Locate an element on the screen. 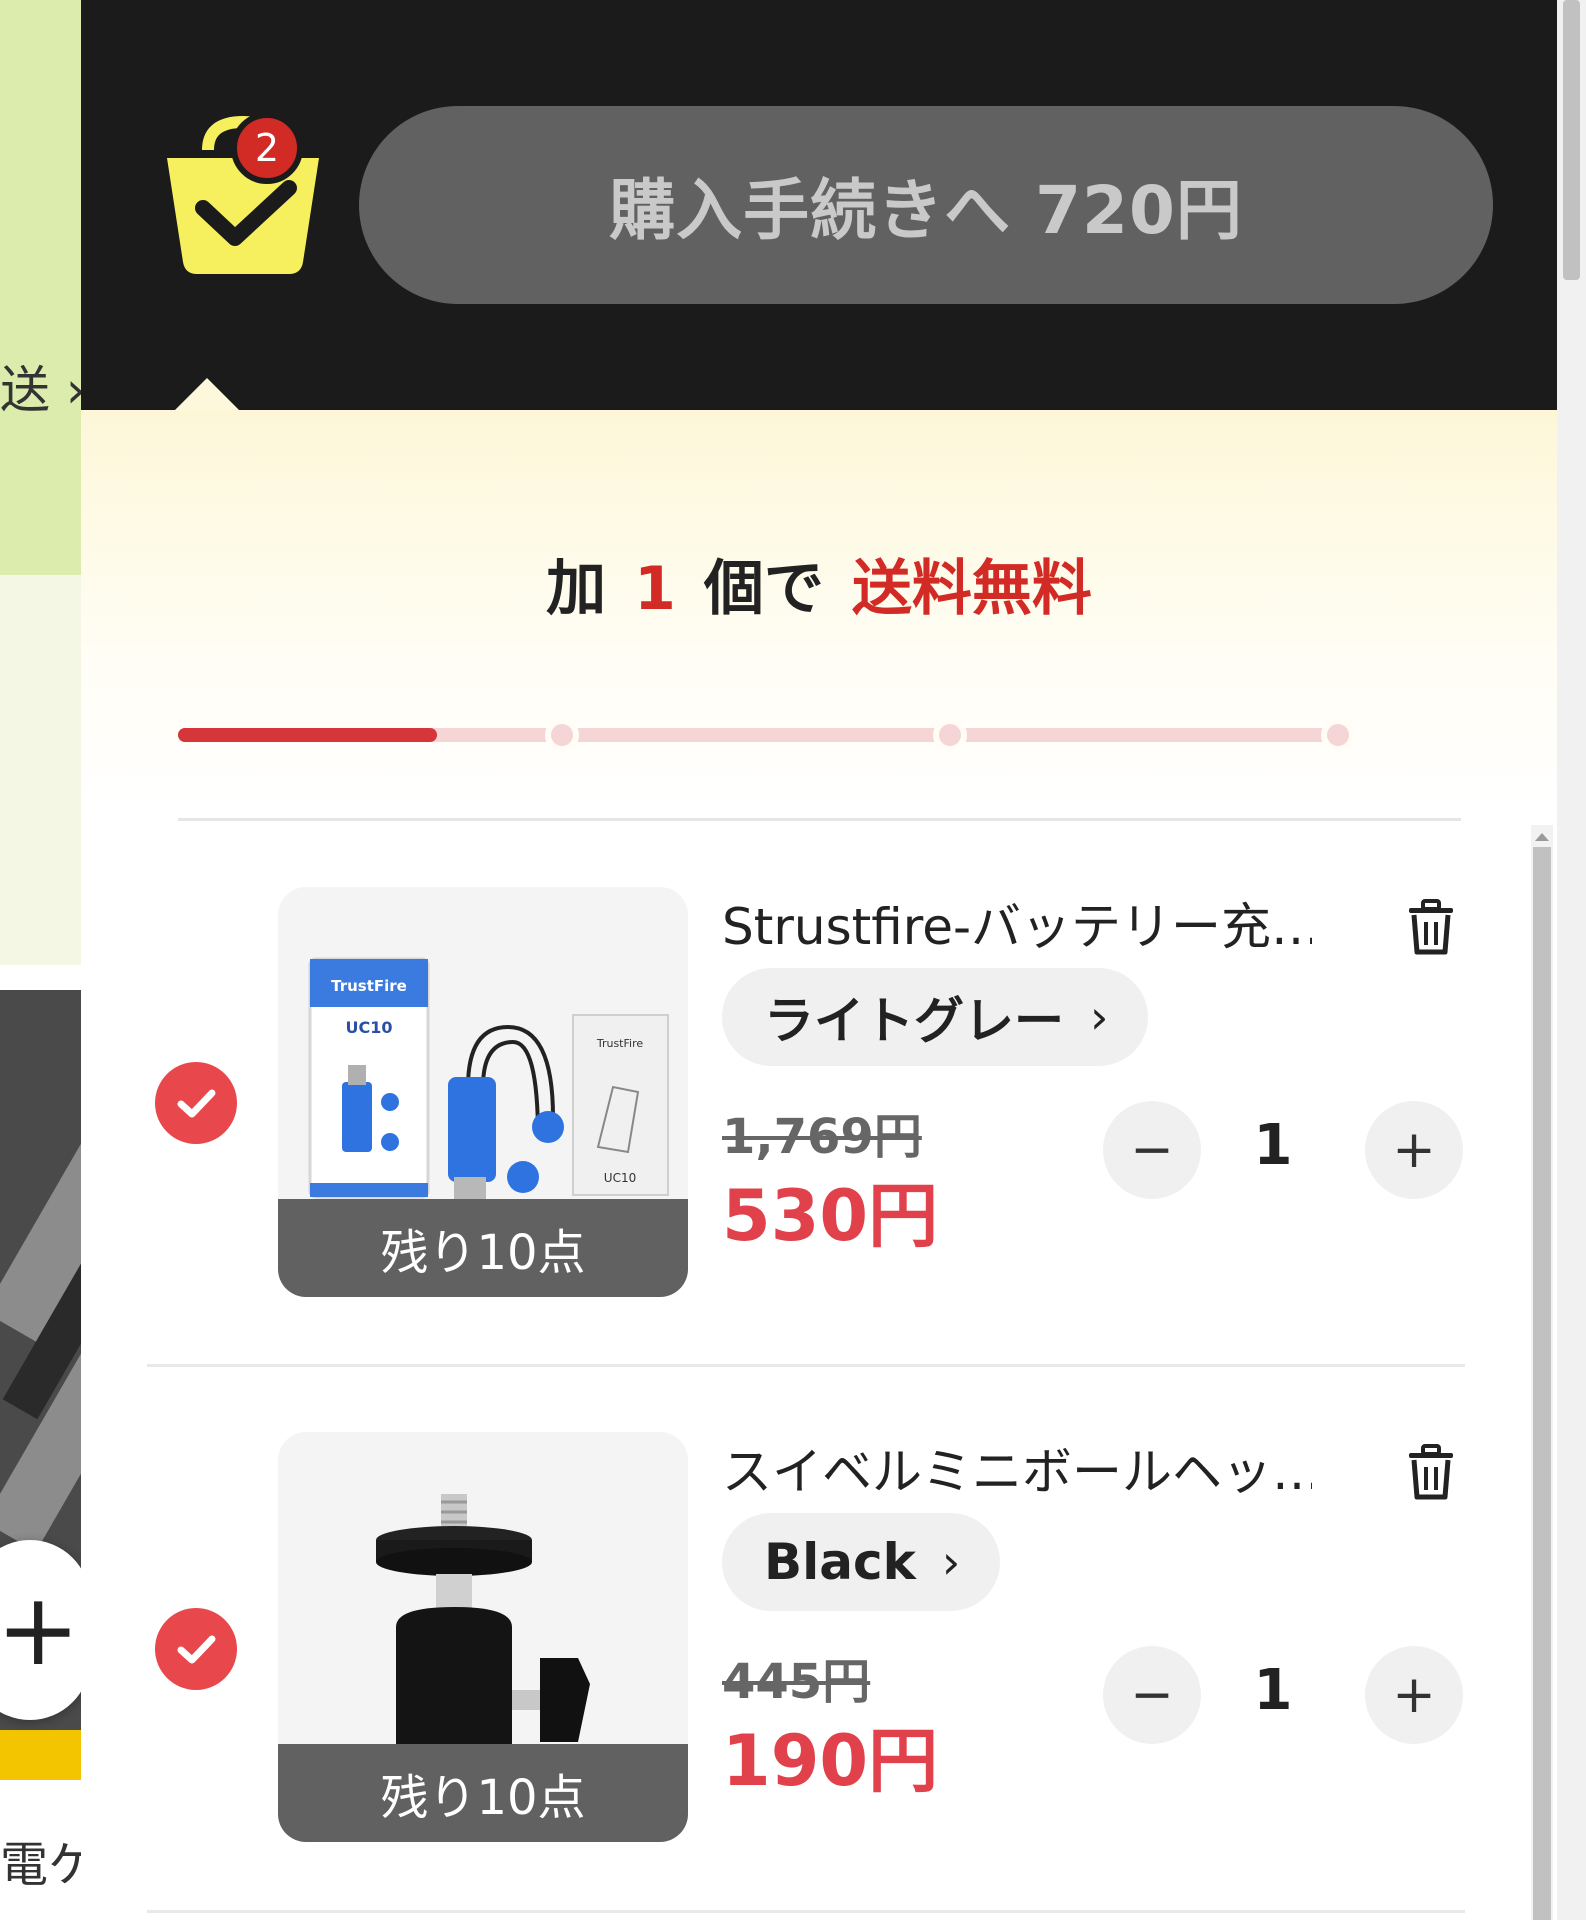 Image resolution: width=1586 pixels, height=1920 pixels. page-scrollbar is located at coordinates (1571, 960).